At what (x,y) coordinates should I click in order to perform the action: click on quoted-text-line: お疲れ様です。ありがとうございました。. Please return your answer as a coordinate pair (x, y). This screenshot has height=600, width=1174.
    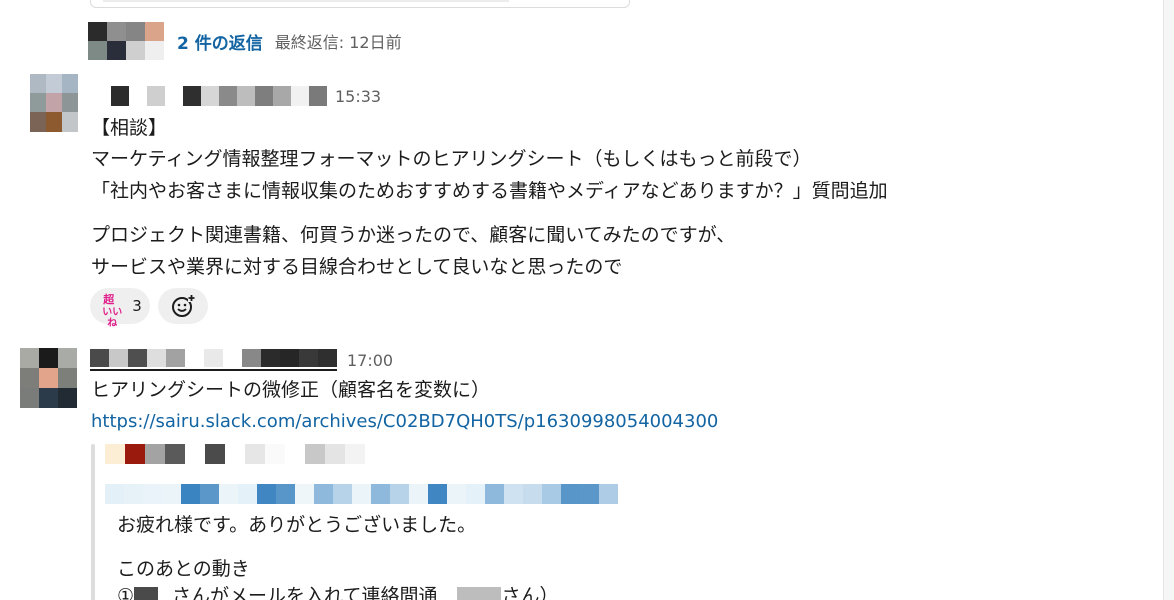
    Looking at the image, I should click on (297, 525).